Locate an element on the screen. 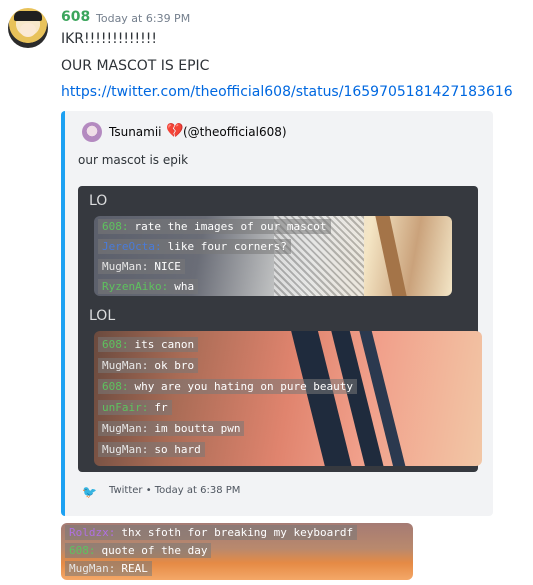  embed-author-handle: (@theofficial608) is located at coordinates (235, 132).